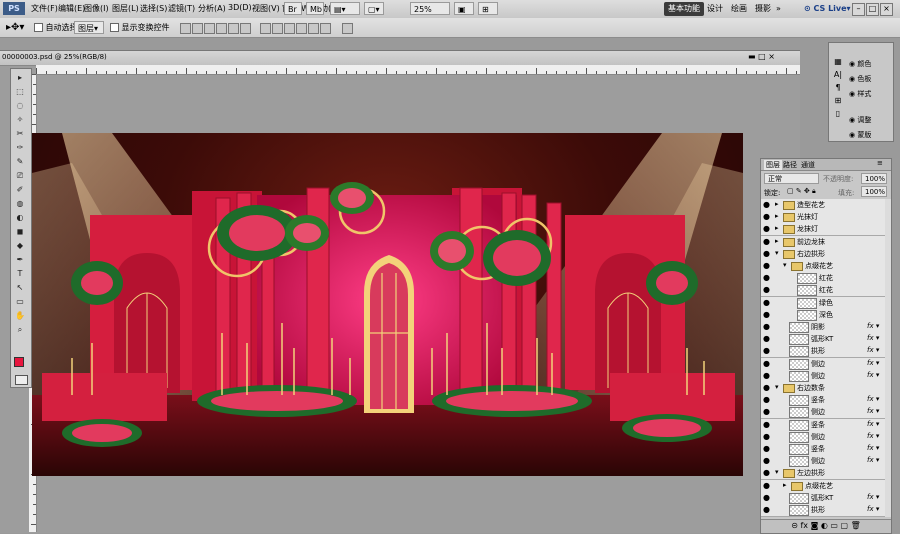 This screenshot has height=534, width=900. I want to click on blend-mode-select: 正常, so click(791, 178).